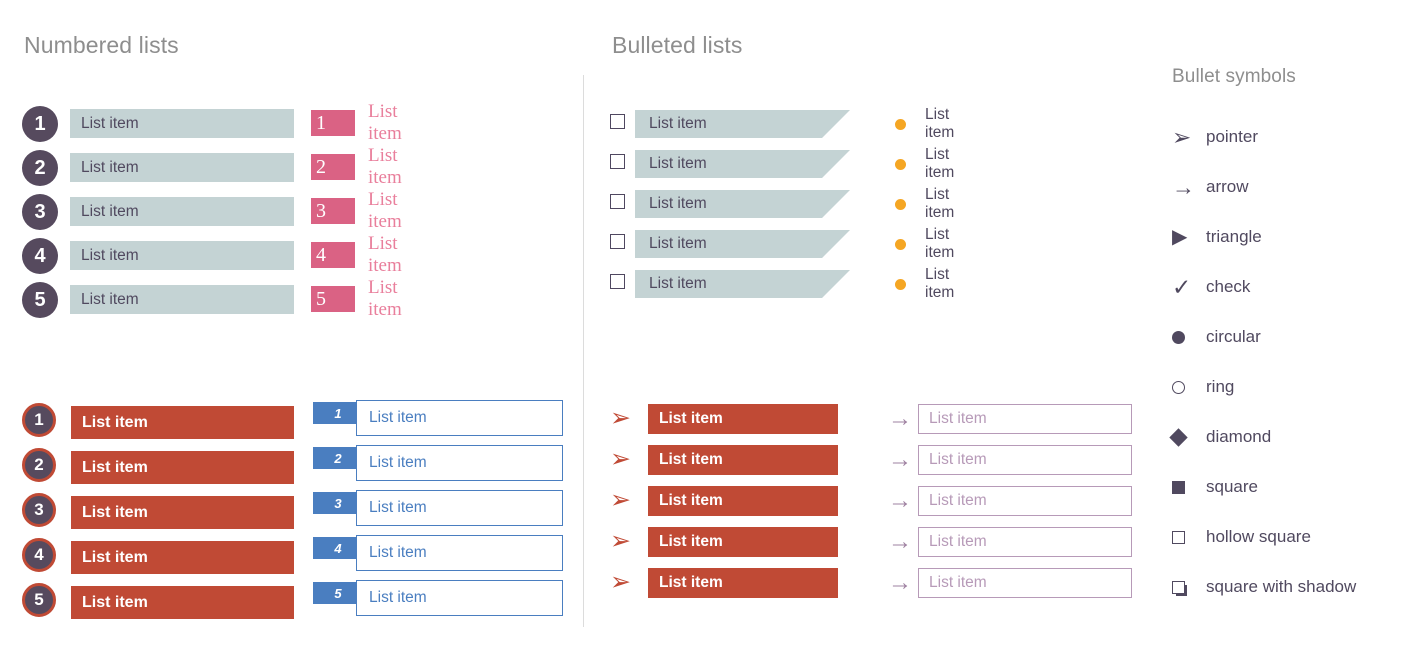 This screenshot has width=1413, height=657. Describe the element at coordinates (101, 45) in the screenshot. I see `section-title-numbered-lists: Numbered lists` at that location.